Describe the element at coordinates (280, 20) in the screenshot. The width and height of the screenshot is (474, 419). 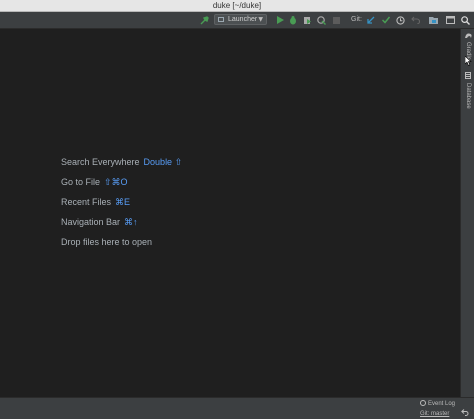
I see `run-icon` at that location.